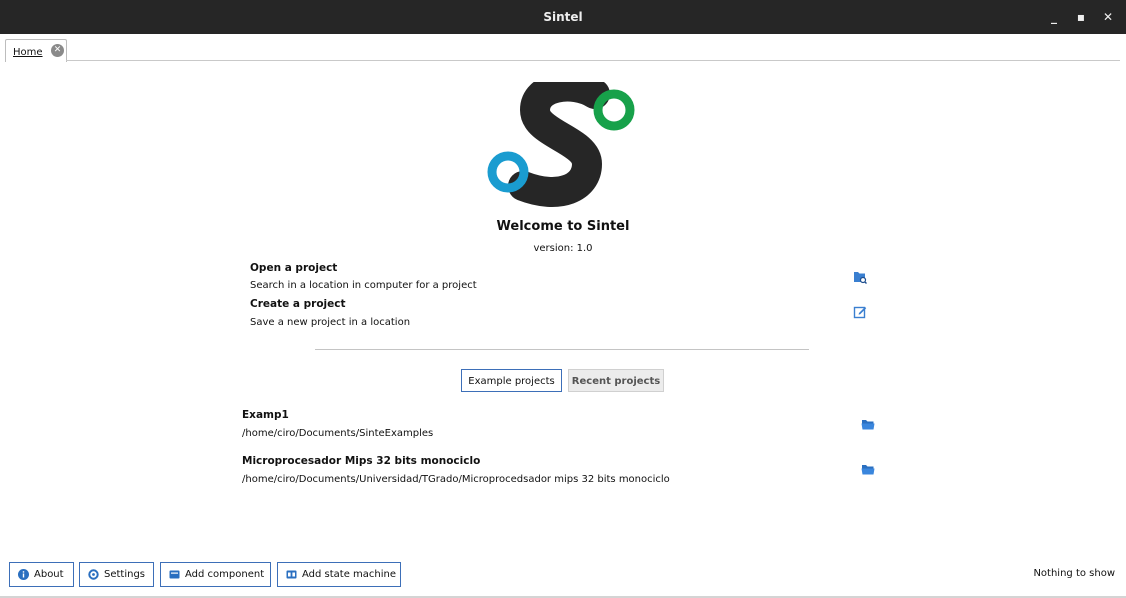  I want to click on create-project-title: Create a project, so click(298, 304).